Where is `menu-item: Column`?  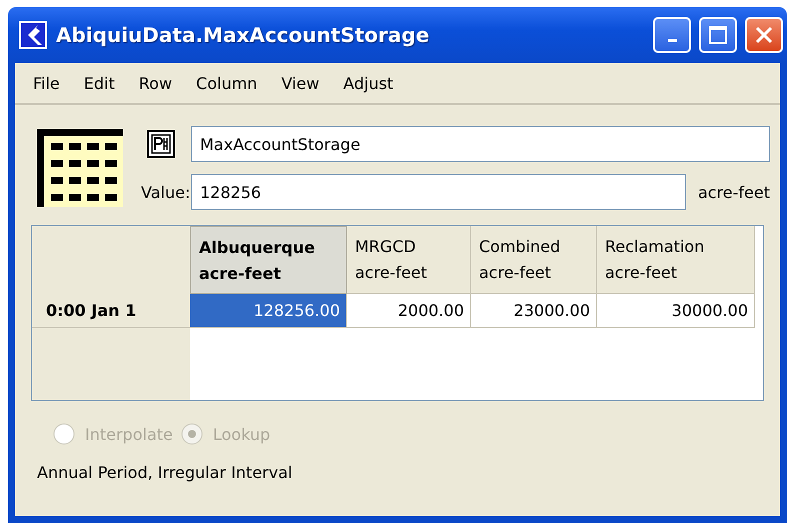
menu-item: Column is located at coordinates (227, 83).